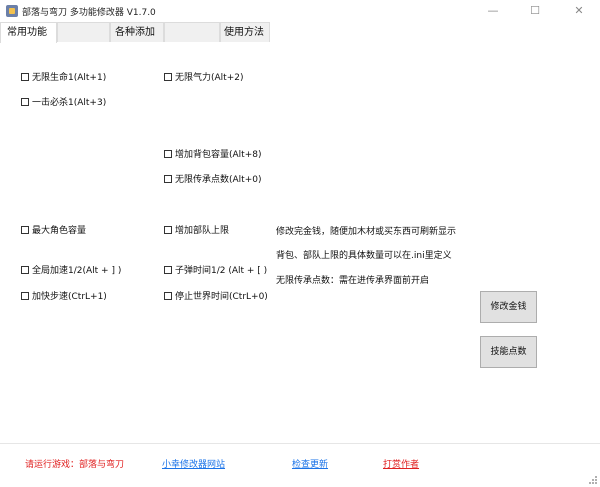 This screenshot has width=600, height=487. I want to click on checkbox-infinite-stamina: 无限气力(Alt+2), so click(203, 78).